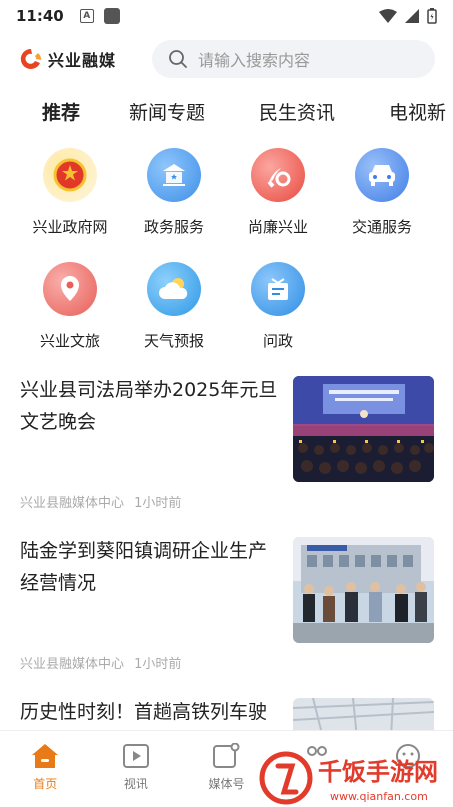  I want to click on service-label: 政务服务, so click(173, 227).